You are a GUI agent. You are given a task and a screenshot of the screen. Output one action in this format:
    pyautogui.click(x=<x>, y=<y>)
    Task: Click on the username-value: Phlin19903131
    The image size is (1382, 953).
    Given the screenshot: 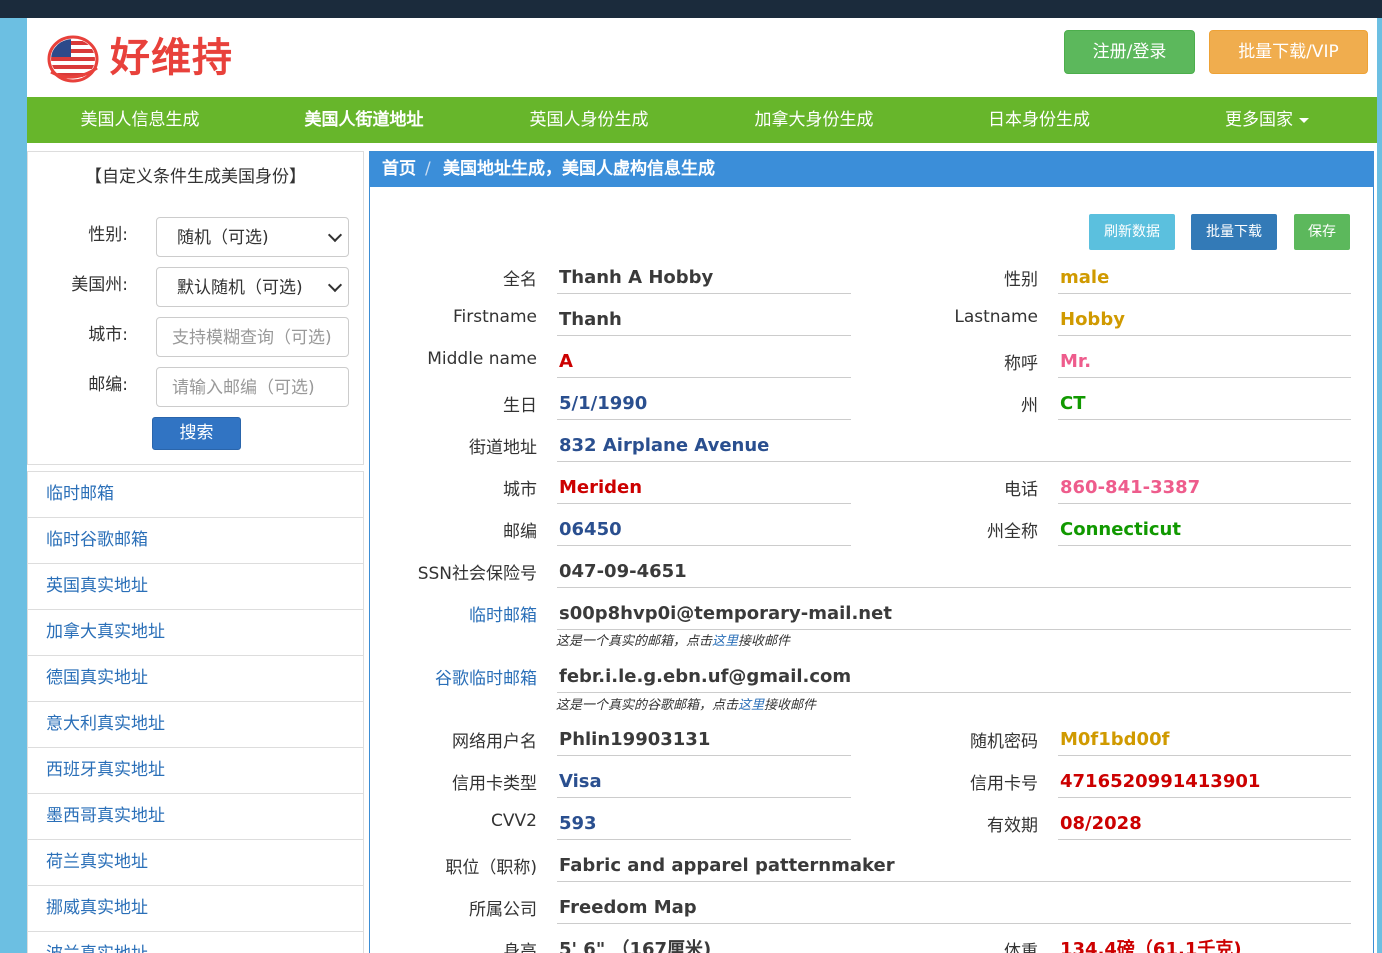 What is the action you would take?
    pyautogui.click(x=704, y=740)
    